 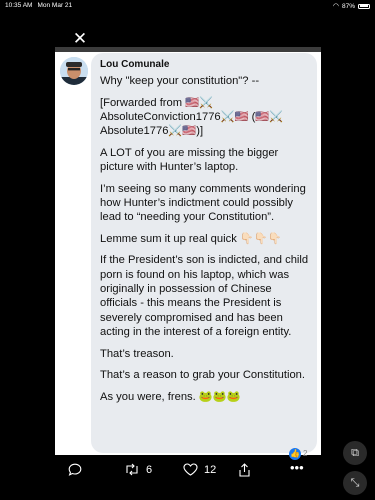 I want to click on like-count: 12, so click(x=210, y=469).